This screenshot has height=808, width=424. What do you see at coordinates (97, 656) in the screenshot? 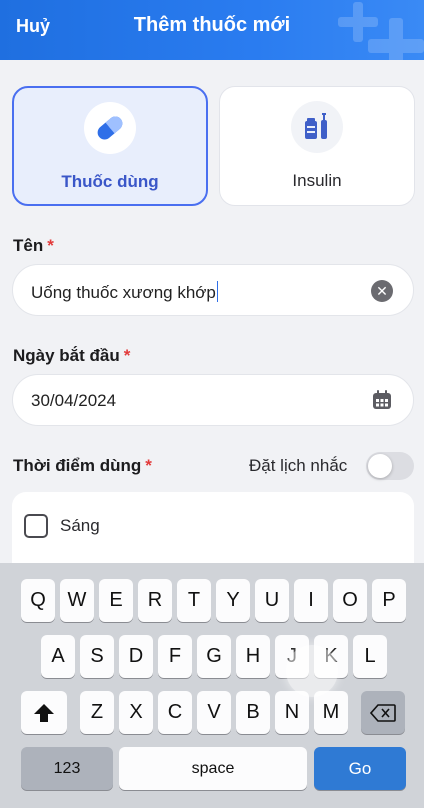
I see `key-s: S` at bounding box center [97, 656].